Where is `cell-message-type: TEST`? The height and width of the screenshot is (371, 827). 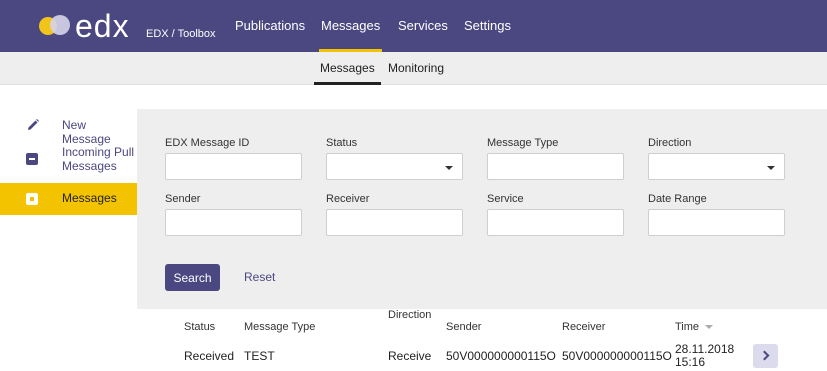 cell-message-type: TEST is located at coordinates (259, 356).